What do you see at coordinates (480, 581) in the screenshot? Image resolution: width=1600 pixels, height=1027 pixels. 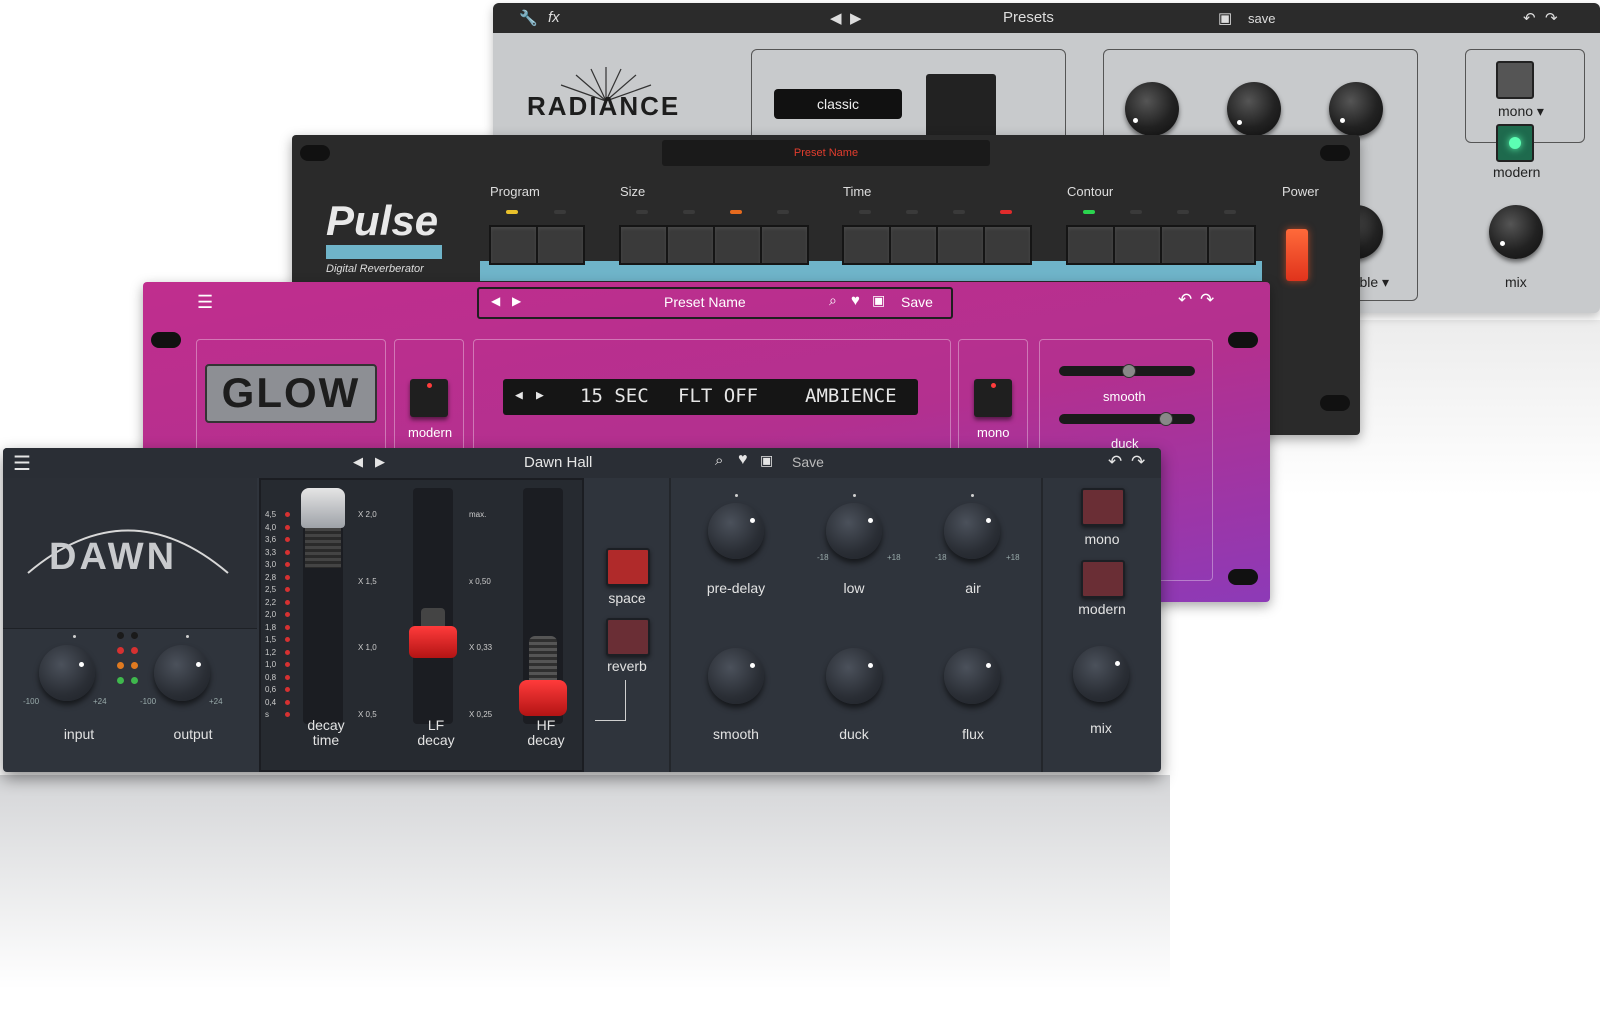 I see `scale-tick-label: x 0,50` at bounding box center [480, 581].